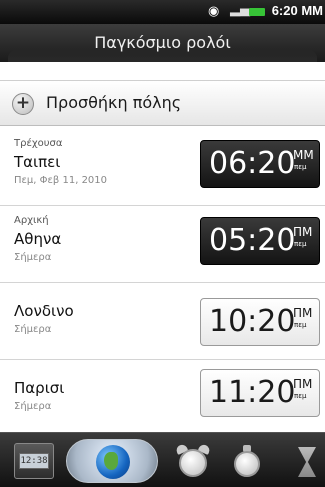 The width and height of the screenshot is (325, 487). What do you see at coordinates (162, 459) in the screenshot?
I see `bottom-tab-bar: 12:38` at bounding box center [162, 459].